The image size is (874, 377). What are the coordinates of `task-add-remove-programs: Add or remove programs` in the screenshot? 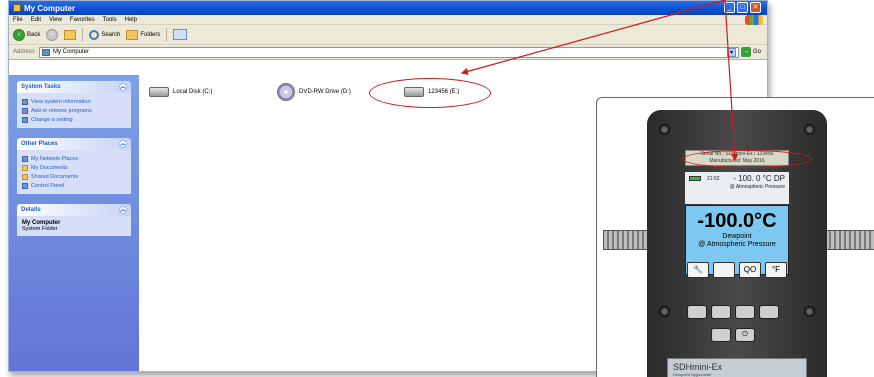 It's located at (74, 110).